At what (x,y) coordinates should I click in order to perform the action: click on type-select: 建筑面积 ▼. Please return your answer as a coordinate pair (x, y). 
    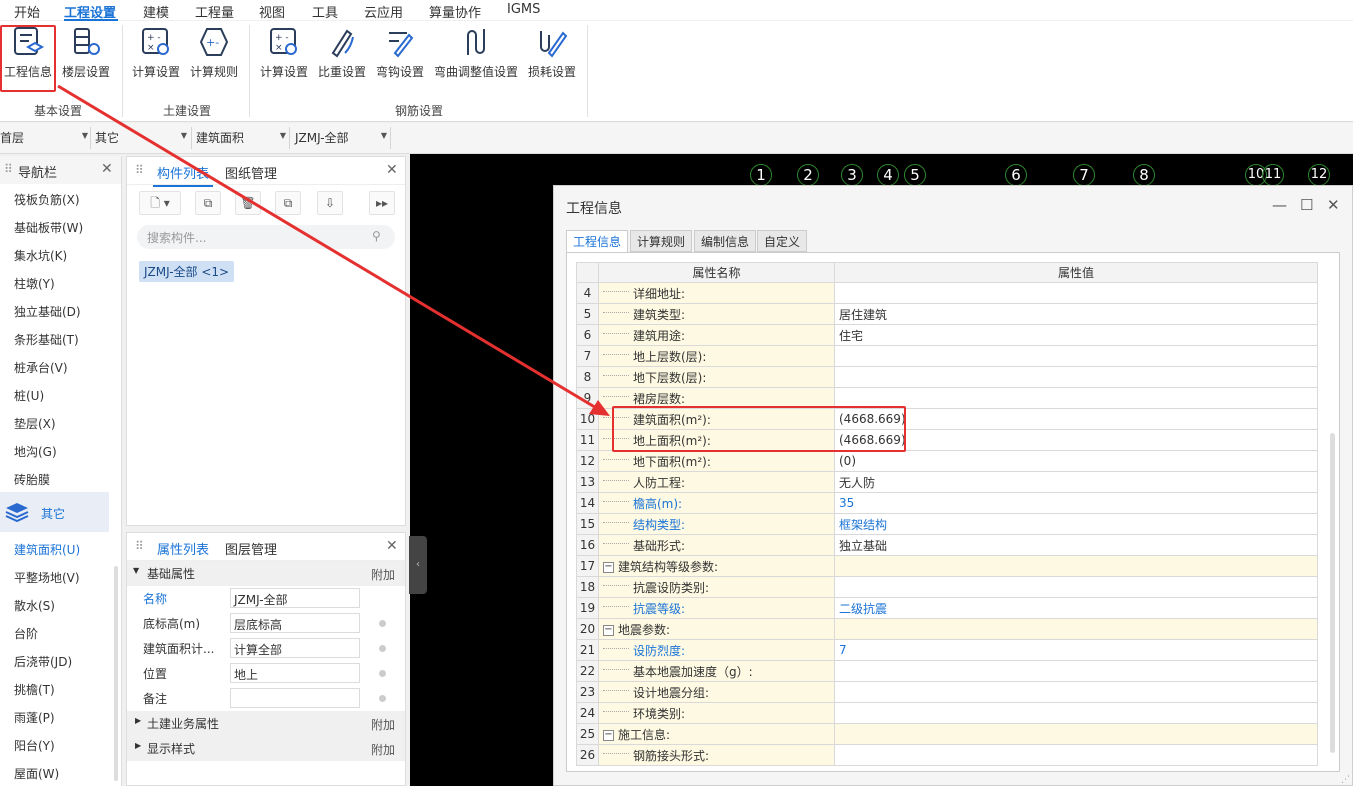
    Looking at the image, I should click on (241, 139).